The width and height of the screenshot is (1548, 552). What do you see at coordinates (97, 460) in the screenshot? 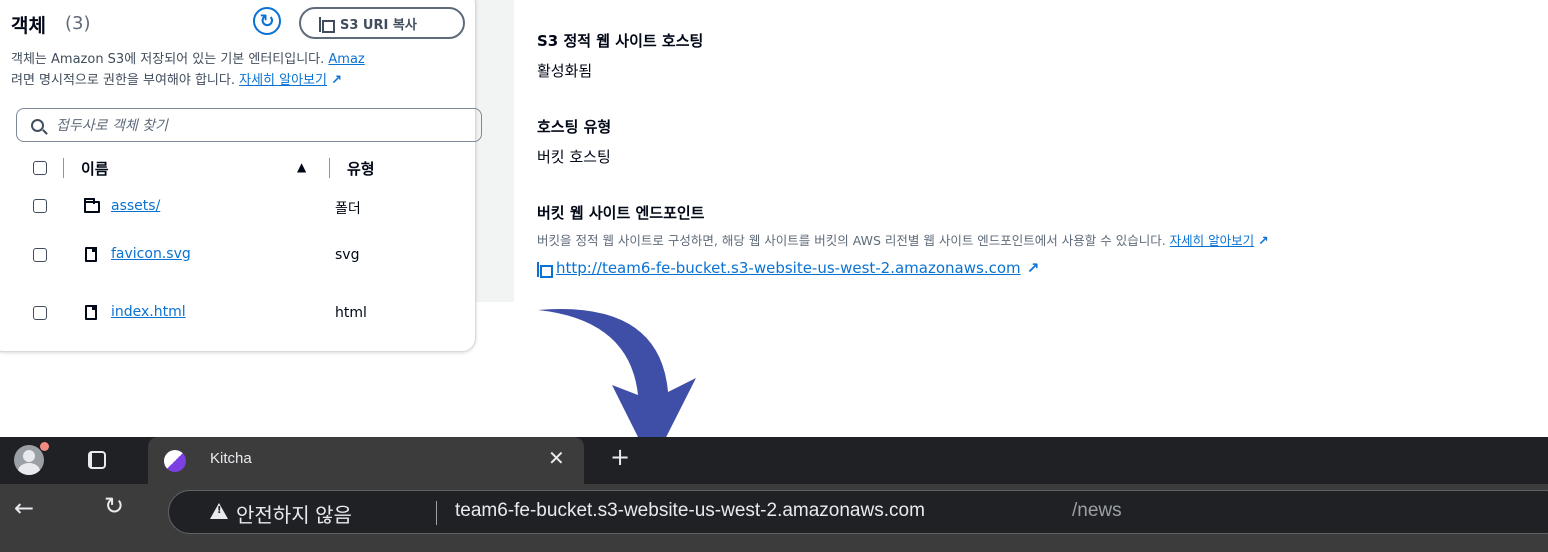
I see `tab-actions-icon` at bounding box center [97, 460].